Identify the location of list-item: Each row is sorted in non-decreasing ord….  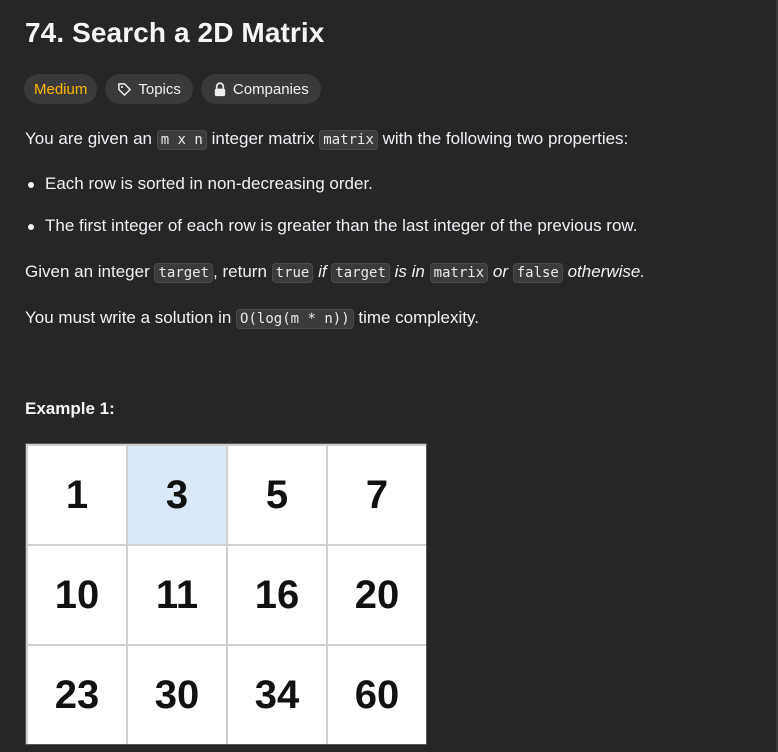
(331, 184).